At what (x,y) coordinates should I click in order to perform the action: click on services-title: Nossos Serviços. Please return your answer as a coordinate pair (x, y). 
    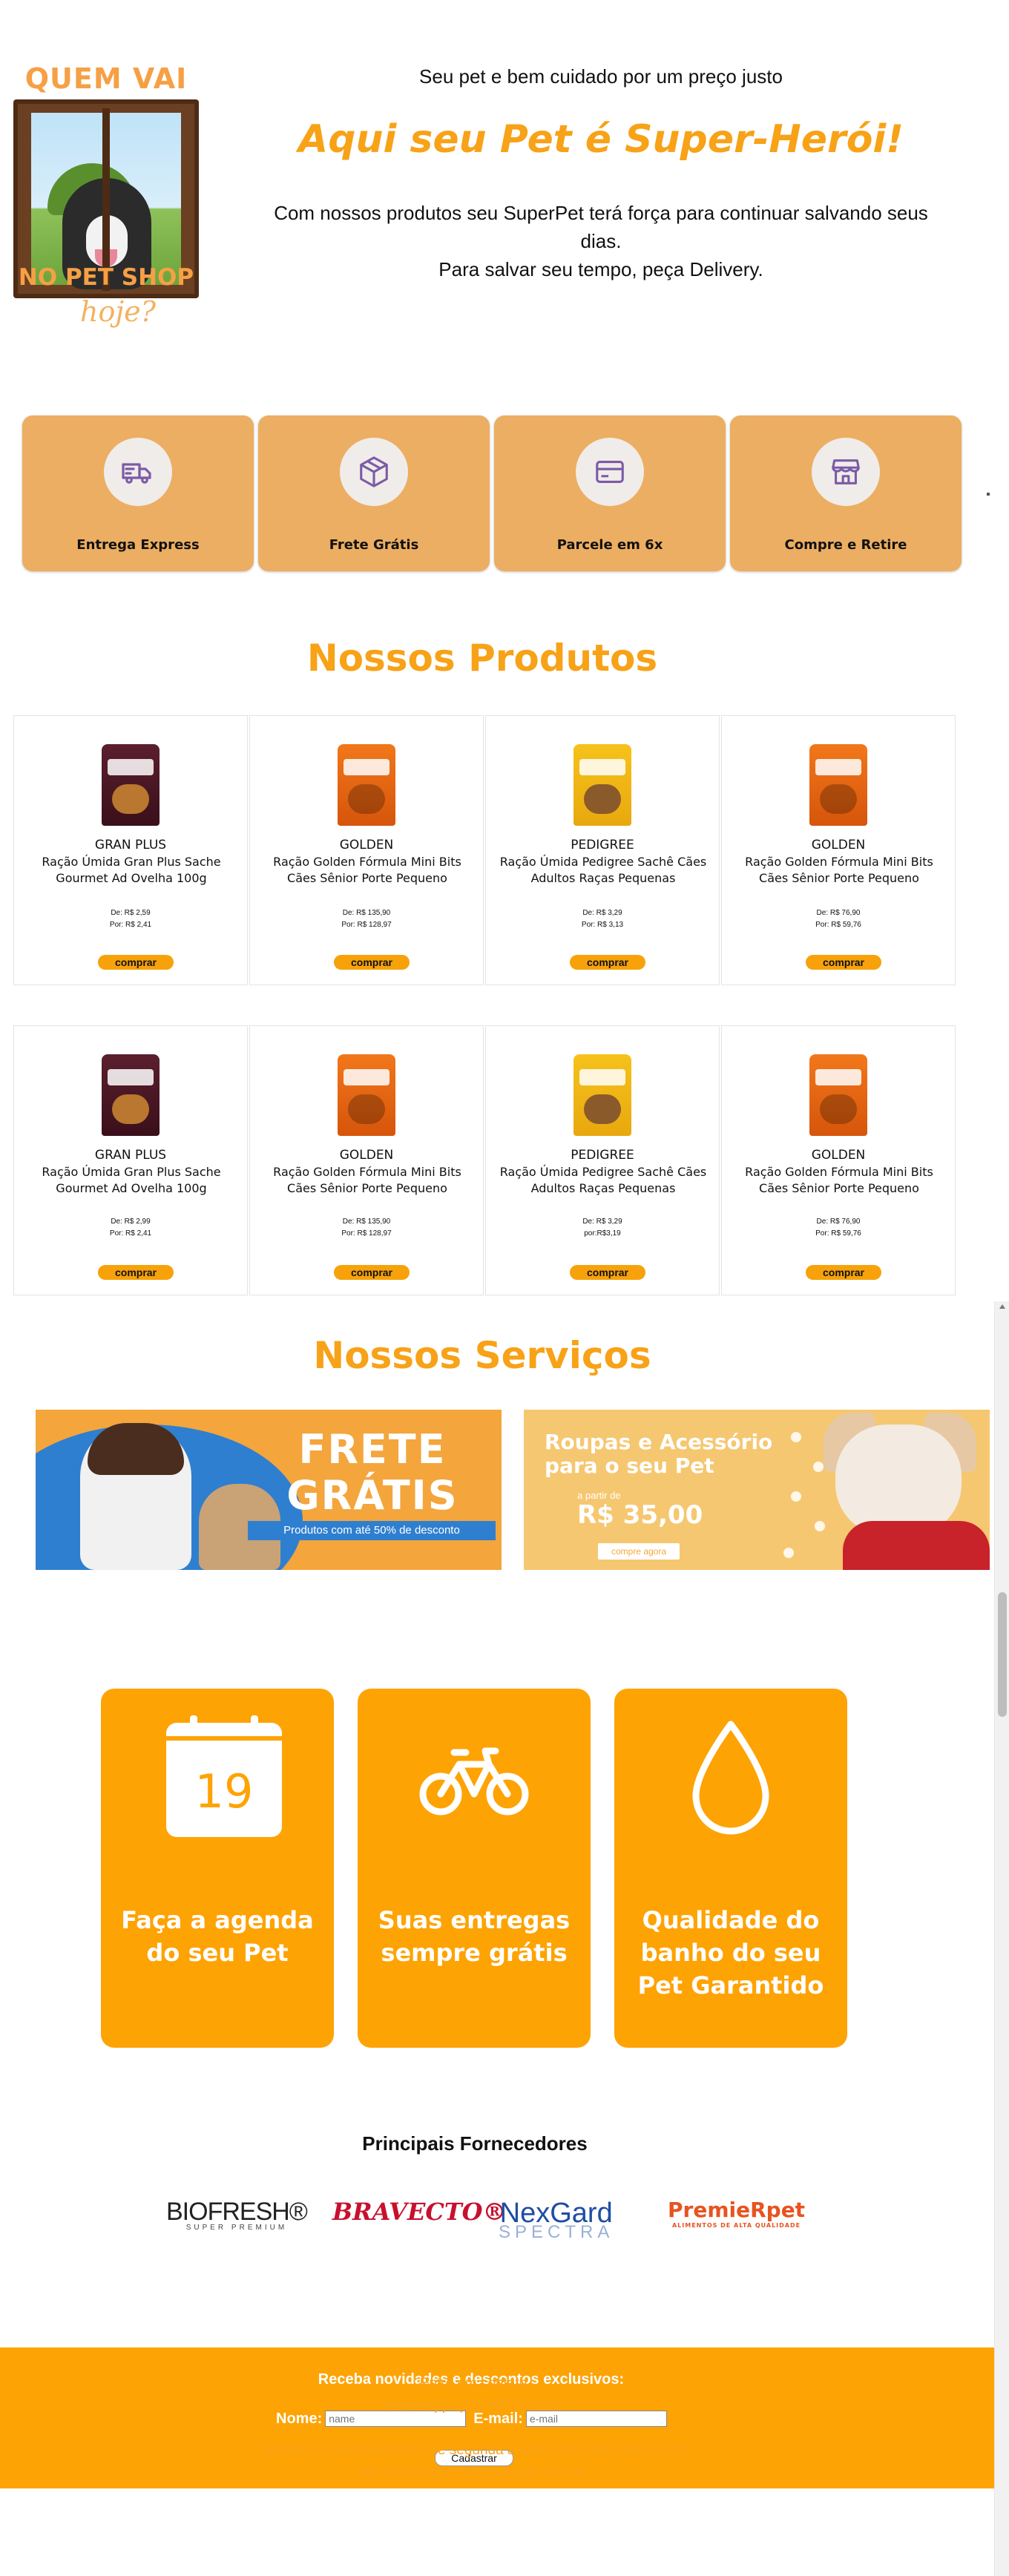
    Looking at the image, I should click on (482, 1355).